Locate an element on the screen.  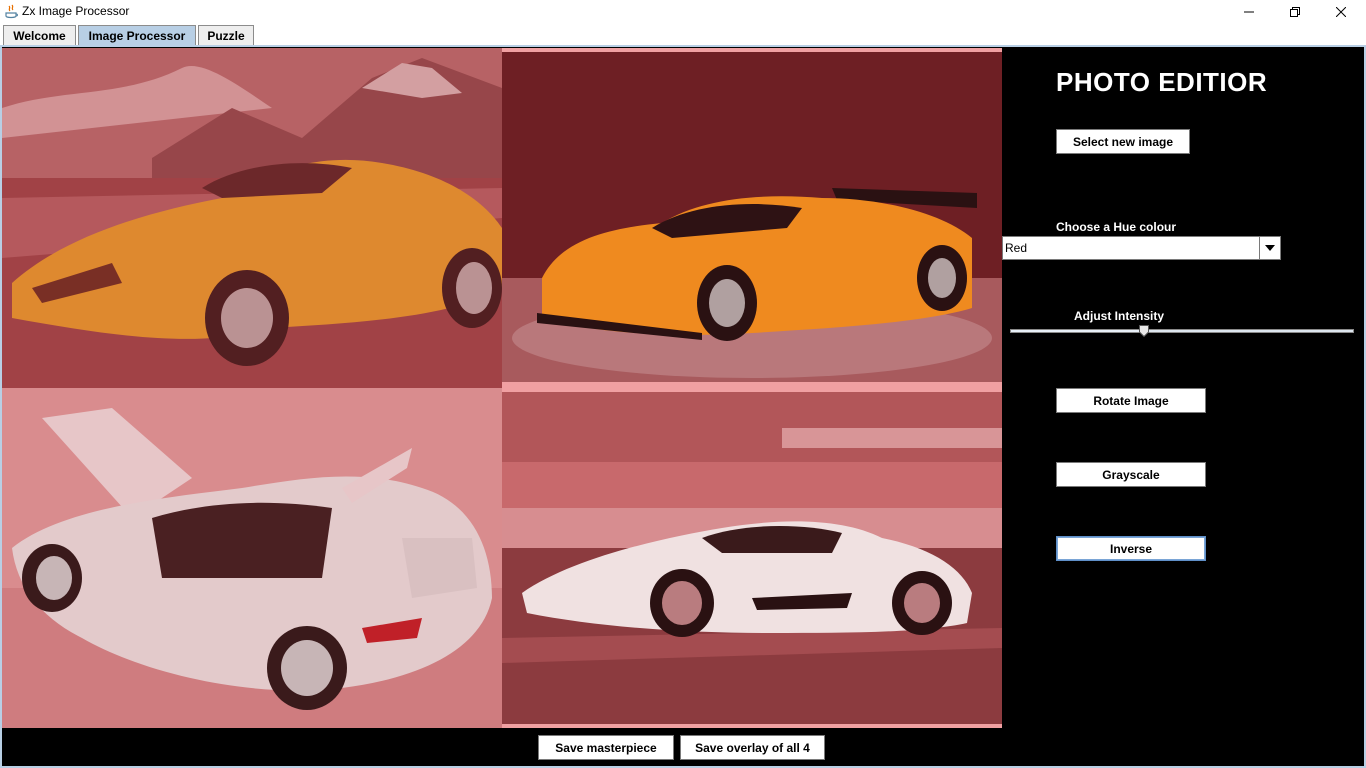
tab-strip: Welcome Image Processor Puzzle is located at coordinates (683, 35).